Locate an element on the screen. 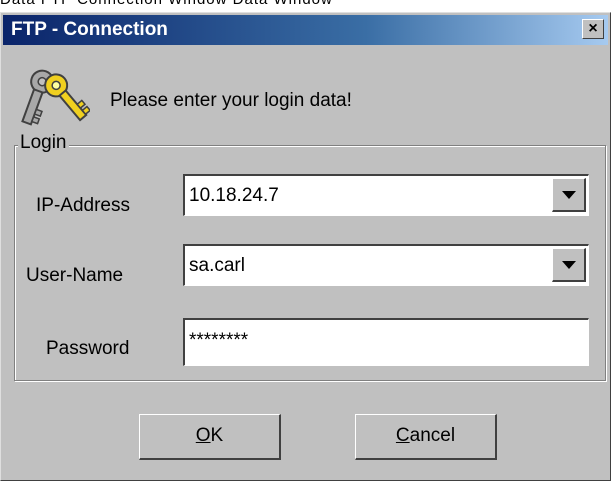  background-text: Data FTP Connection Window Data Window is located at coordinates (166, 4).